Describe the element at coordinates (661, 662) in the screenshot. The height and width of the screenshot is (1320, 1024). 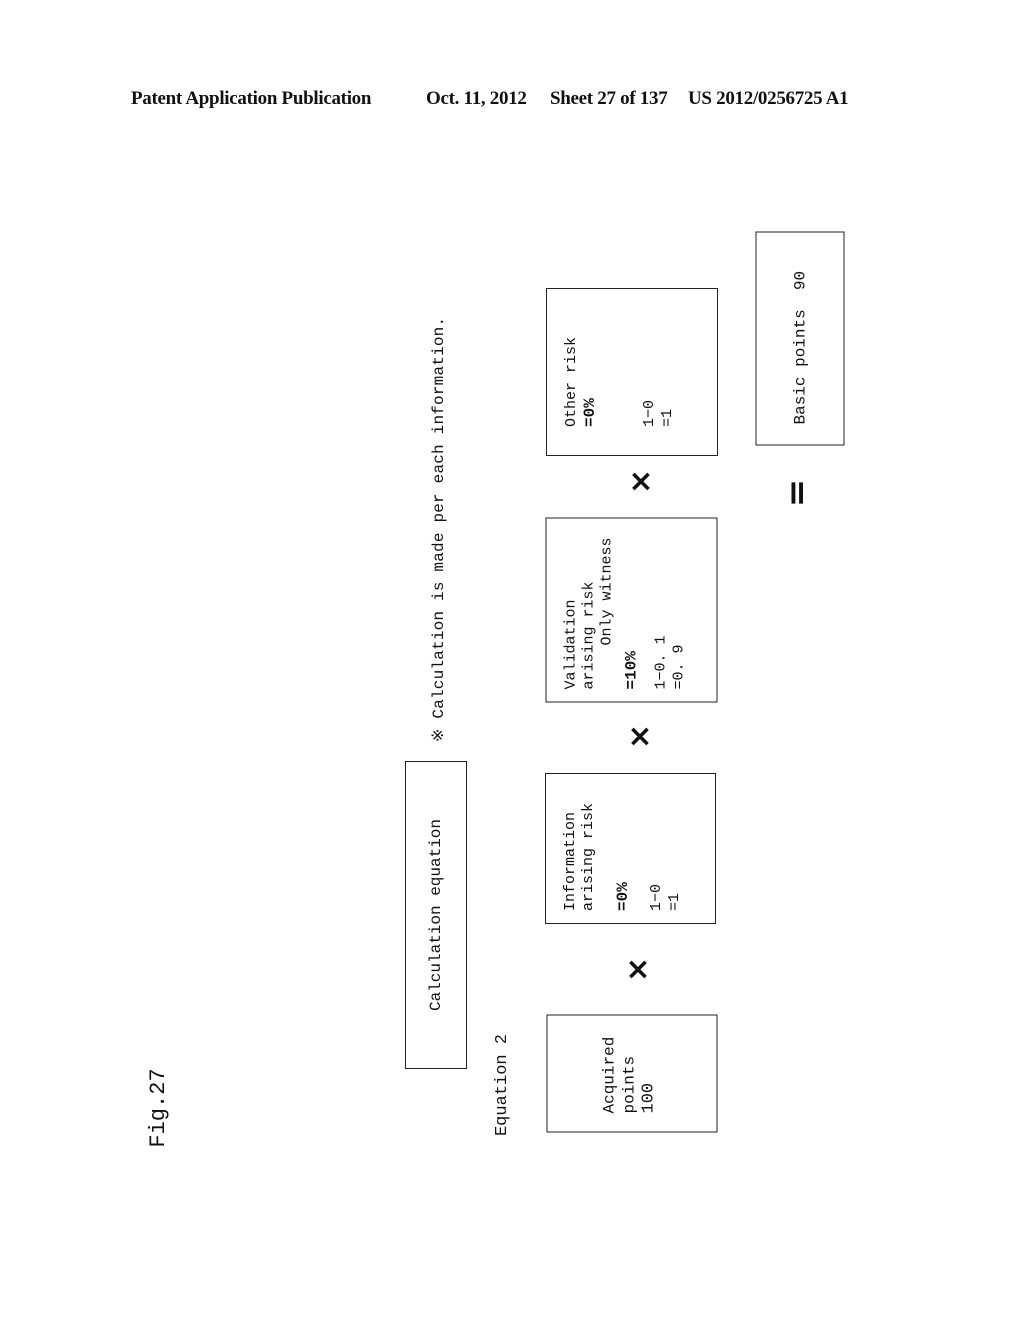
I see `validation-risk-calc-1: 1−0. 1` at that location.